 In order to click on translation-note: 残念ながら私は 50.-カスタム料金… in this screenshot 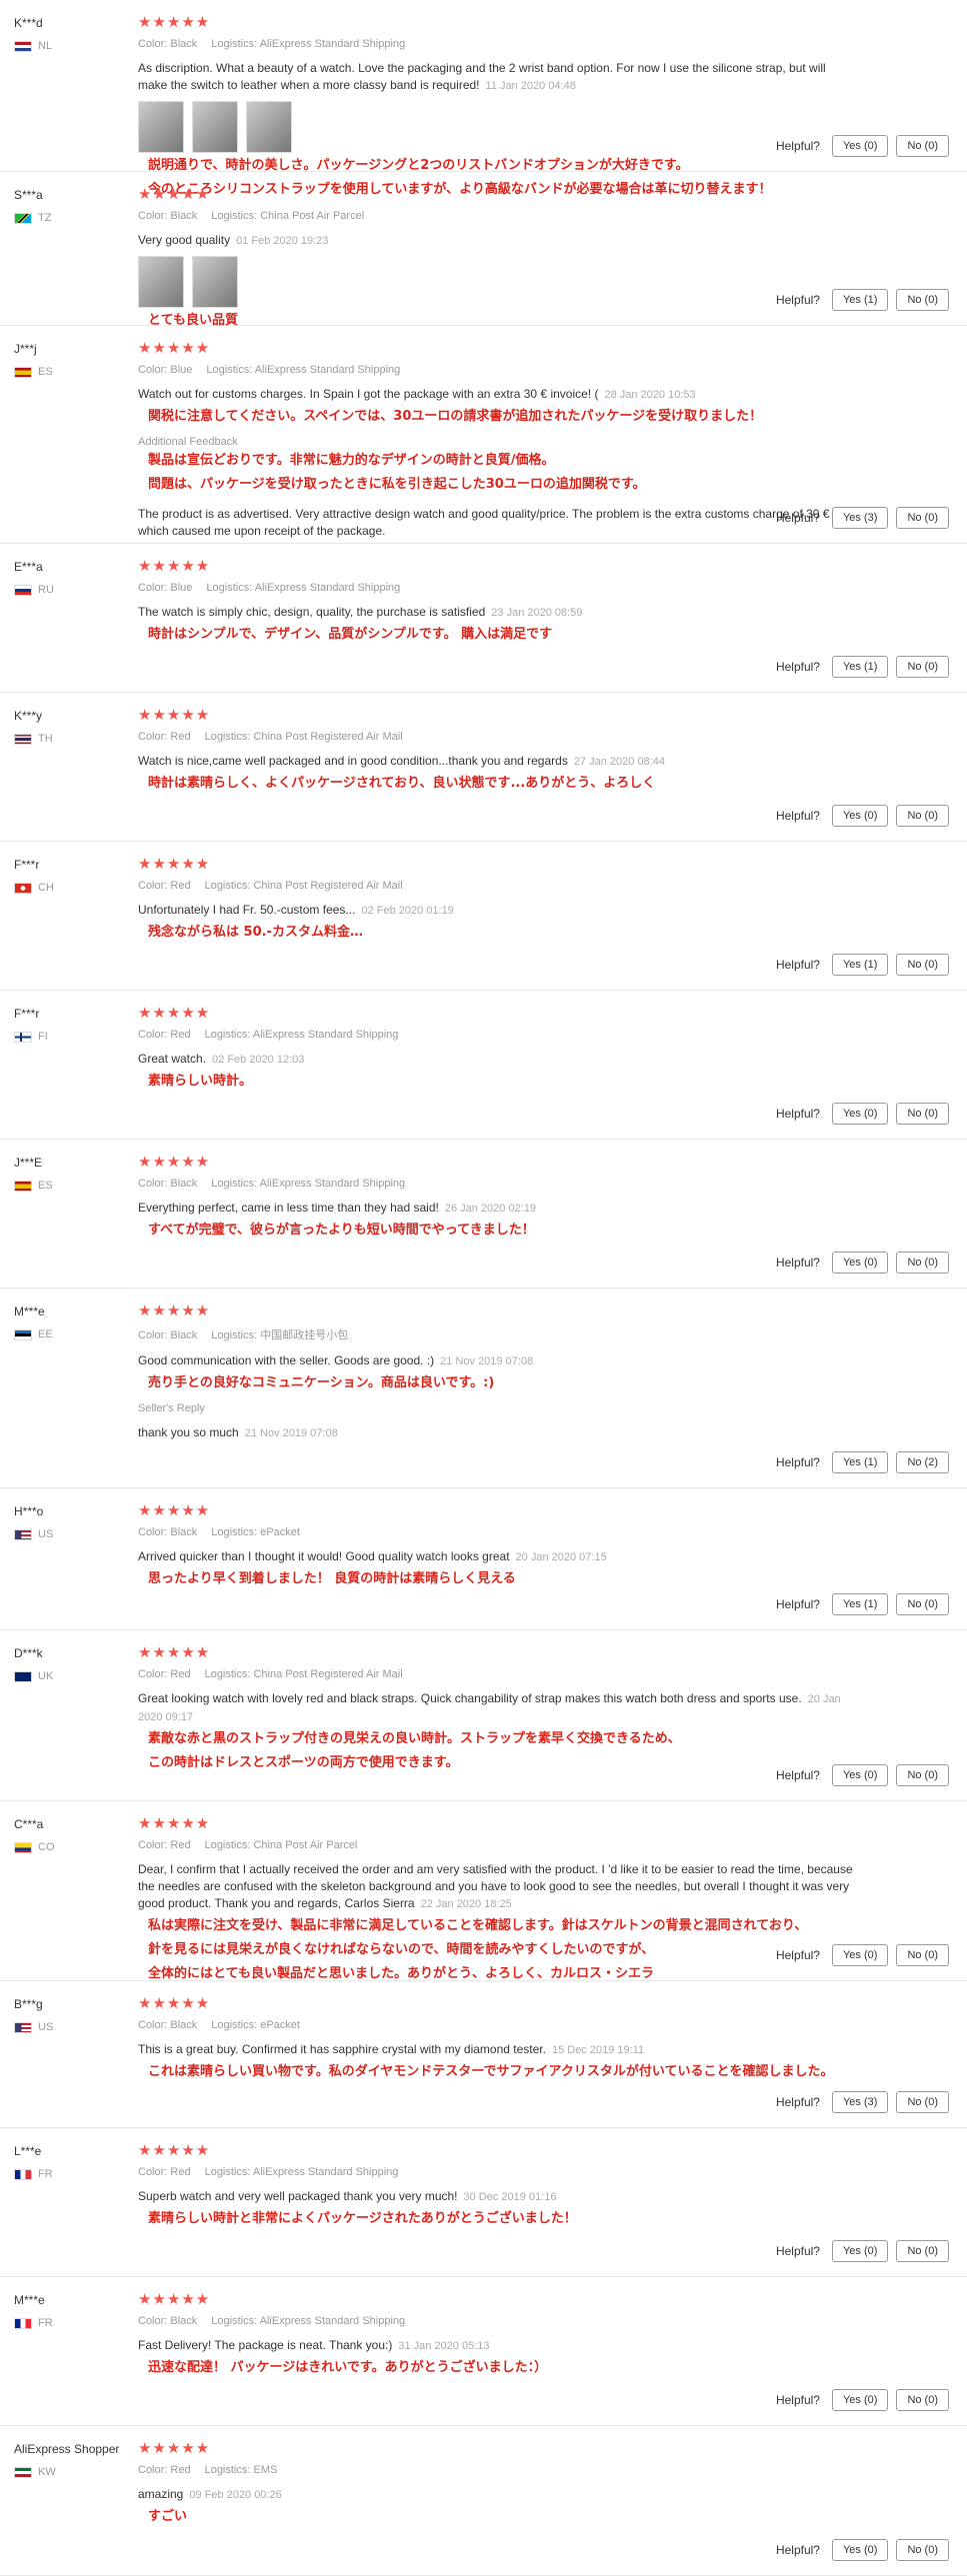, I will do `click(255, 933)`.